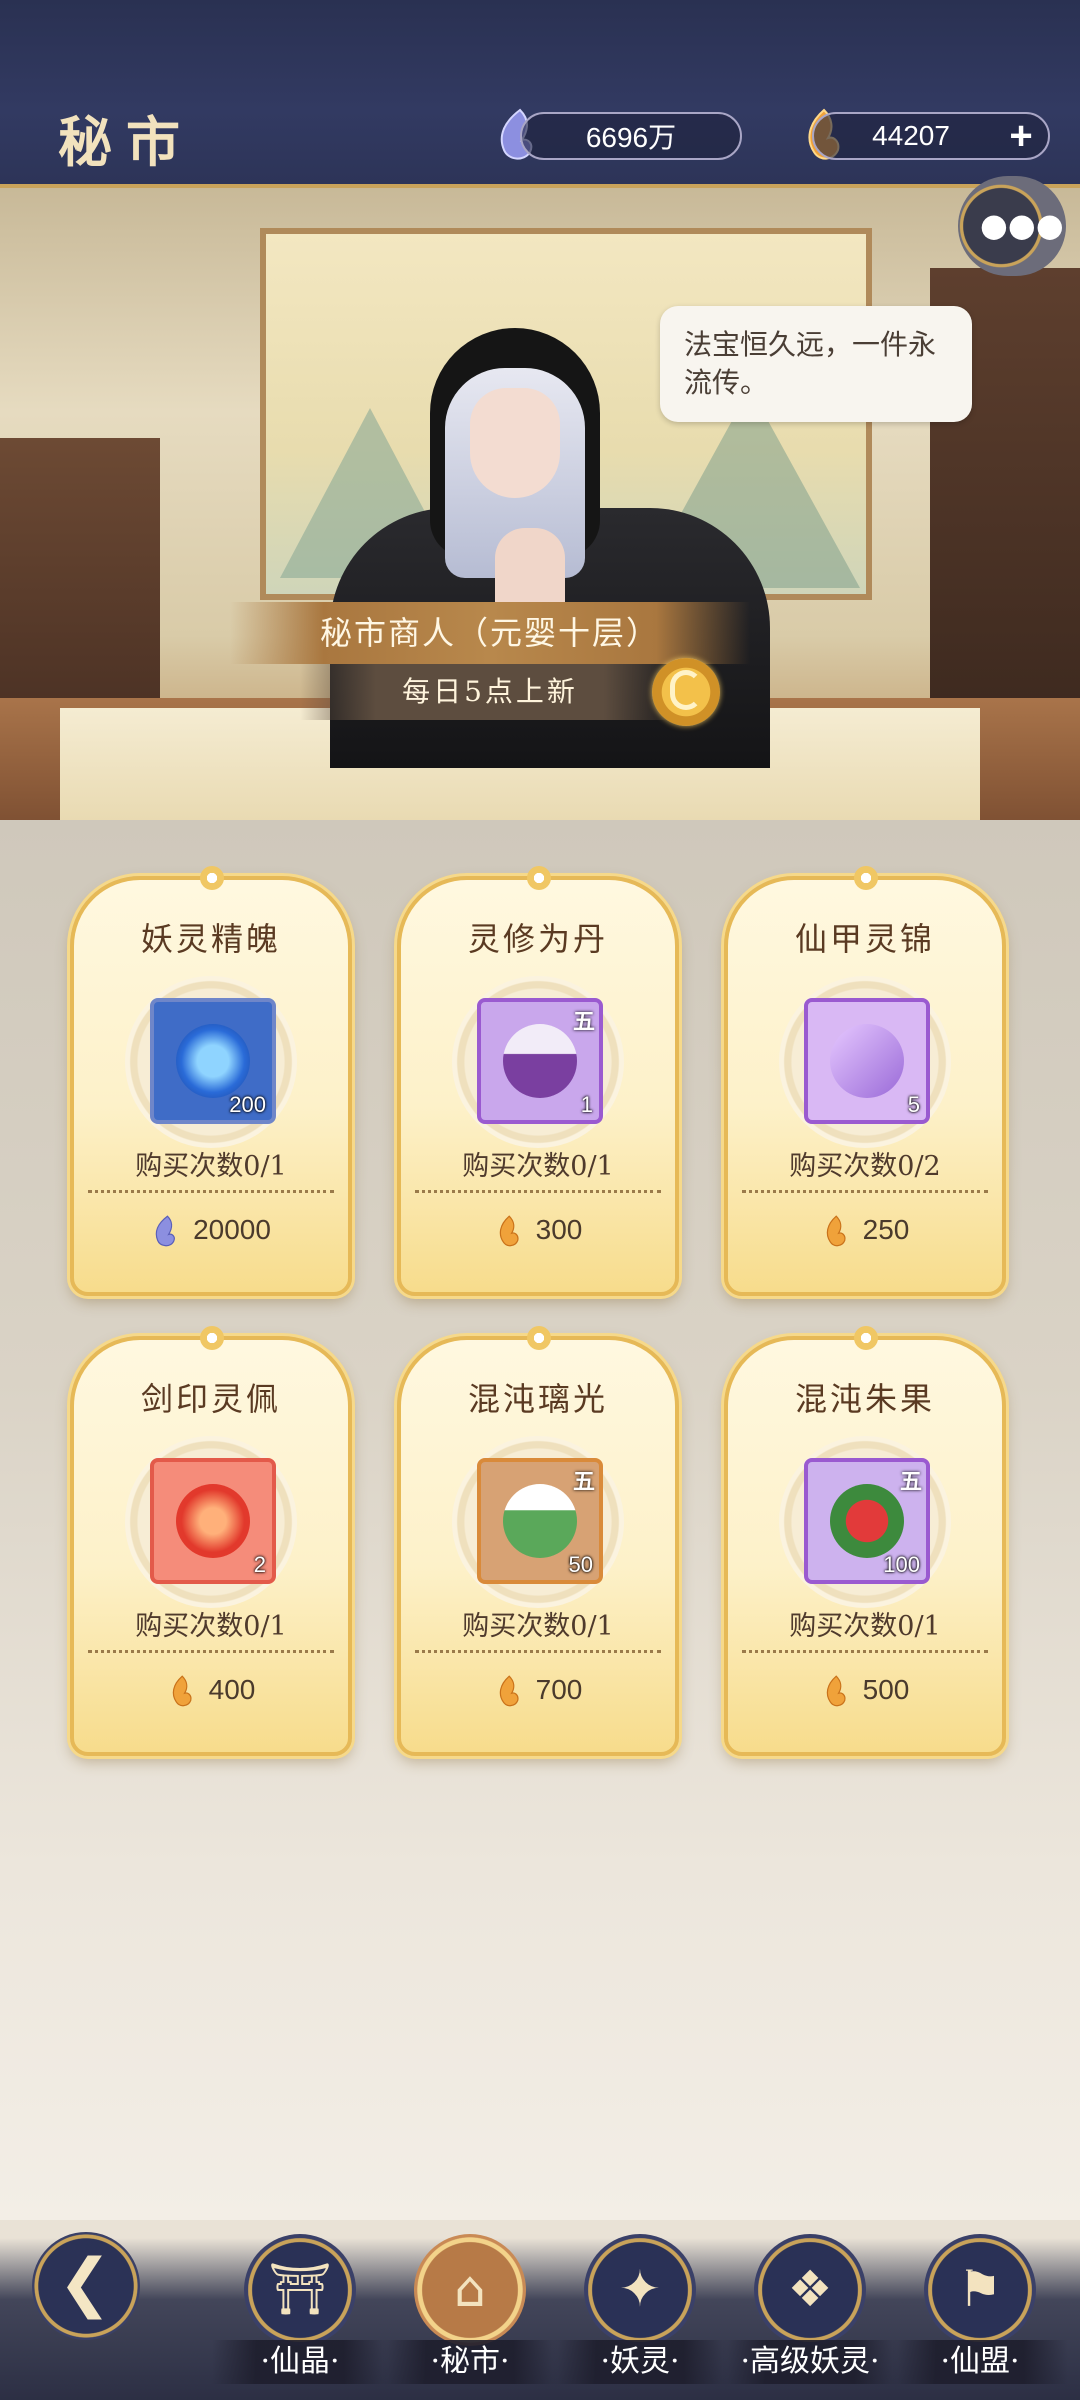  What do you see at coordinates (559, 1229) in the screenshot?
I see `price-value: 300` at bounding box center [559, 1229].